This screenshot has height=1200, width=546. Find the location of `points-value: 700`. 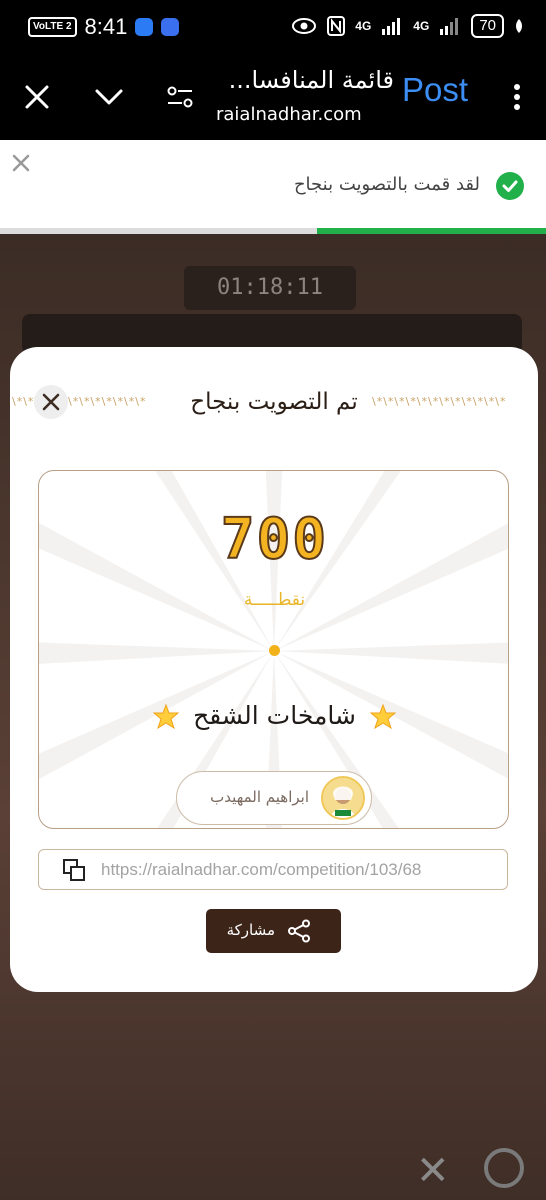

points-value: 700 is located at coordinates (274, 539).